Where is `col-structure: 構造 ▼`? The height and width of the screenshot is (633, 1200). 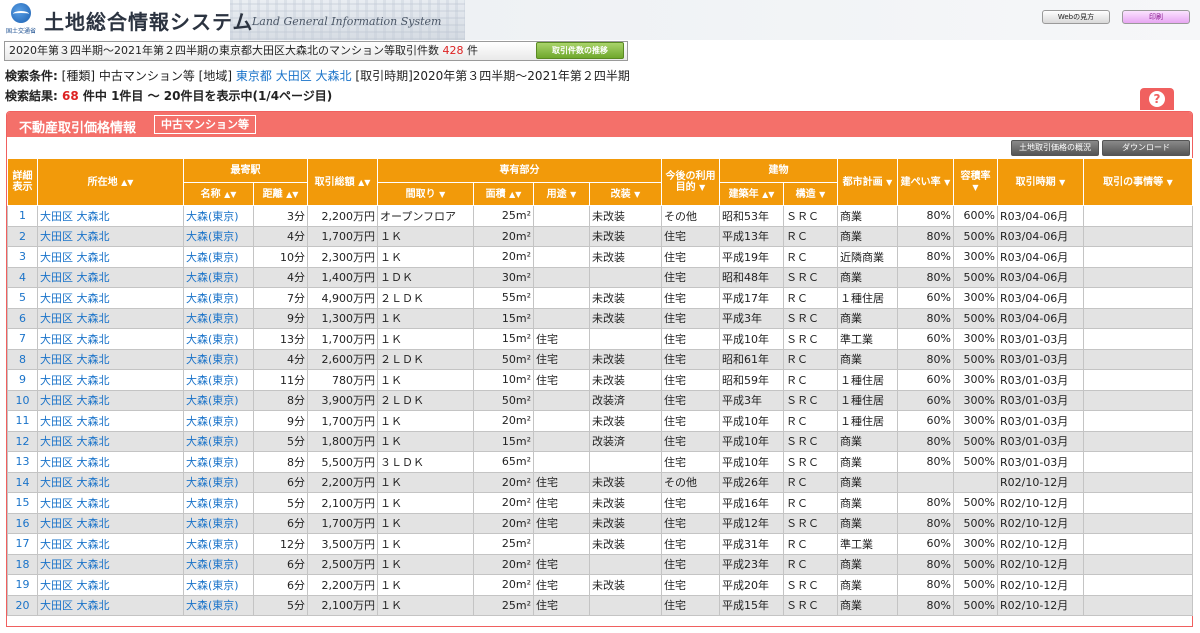
col-structure: 構造 ▼ is located at coordinates (810, 194).